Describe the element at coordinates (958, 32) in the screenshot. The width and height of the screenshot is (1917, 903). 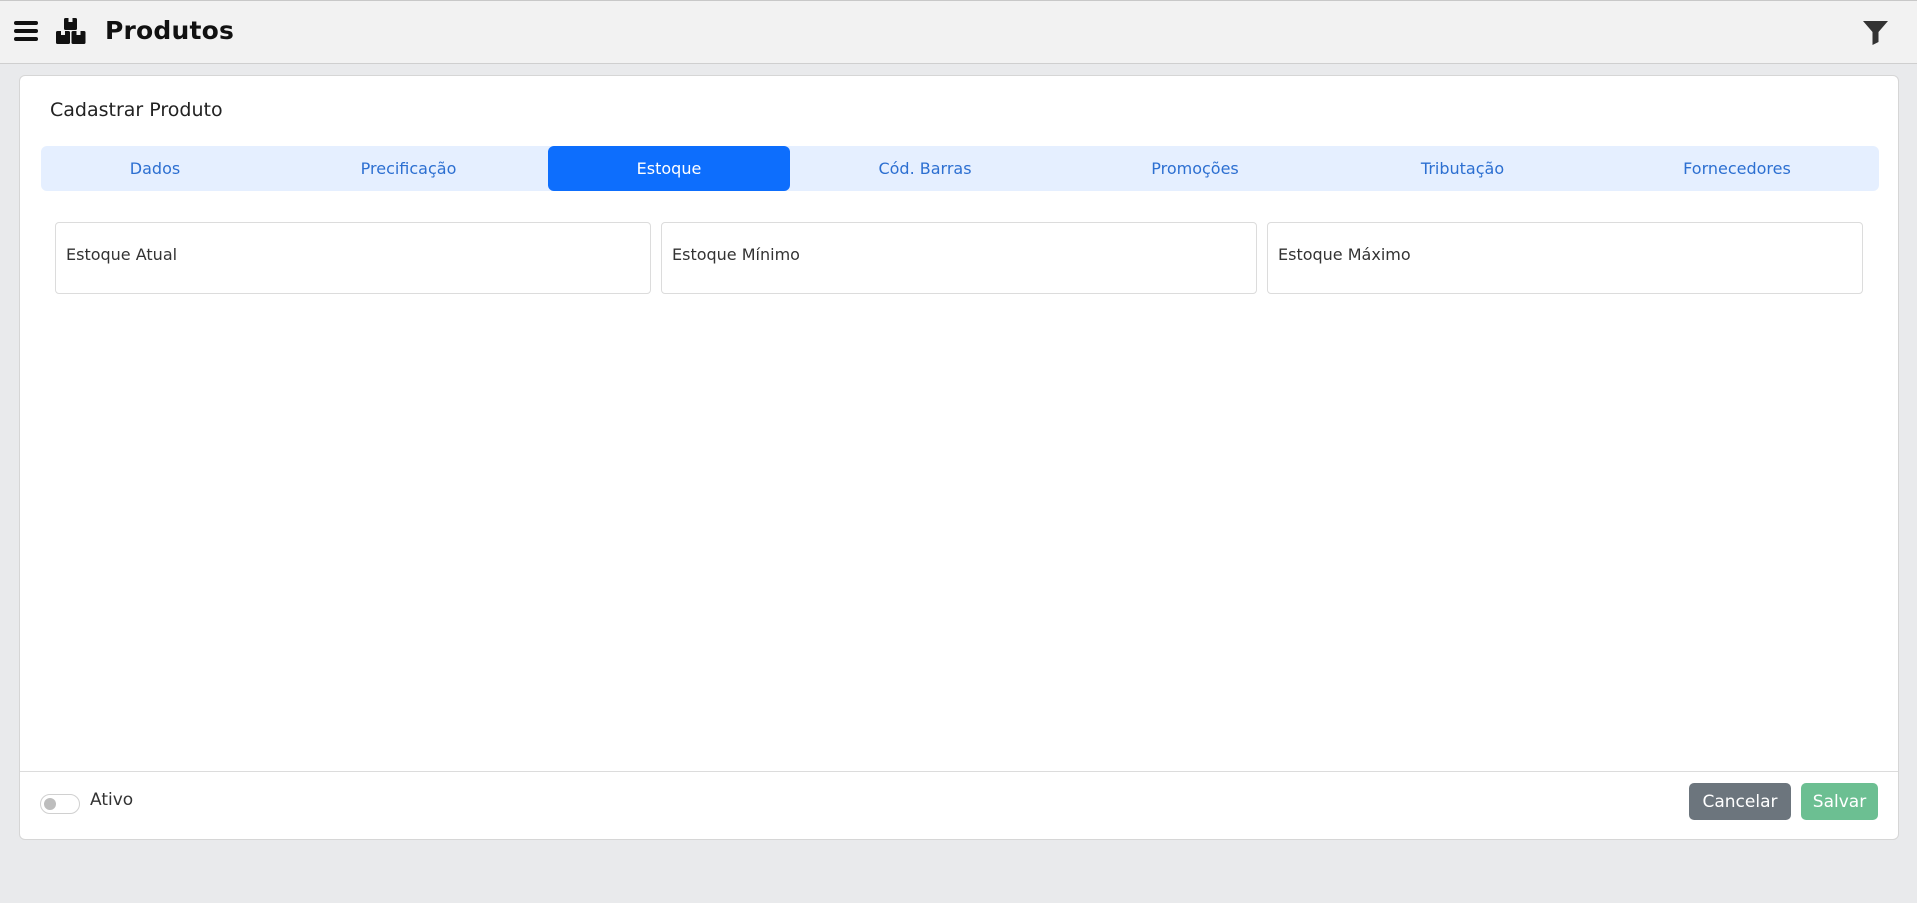
I see `top-bar: Produtos` at that location.